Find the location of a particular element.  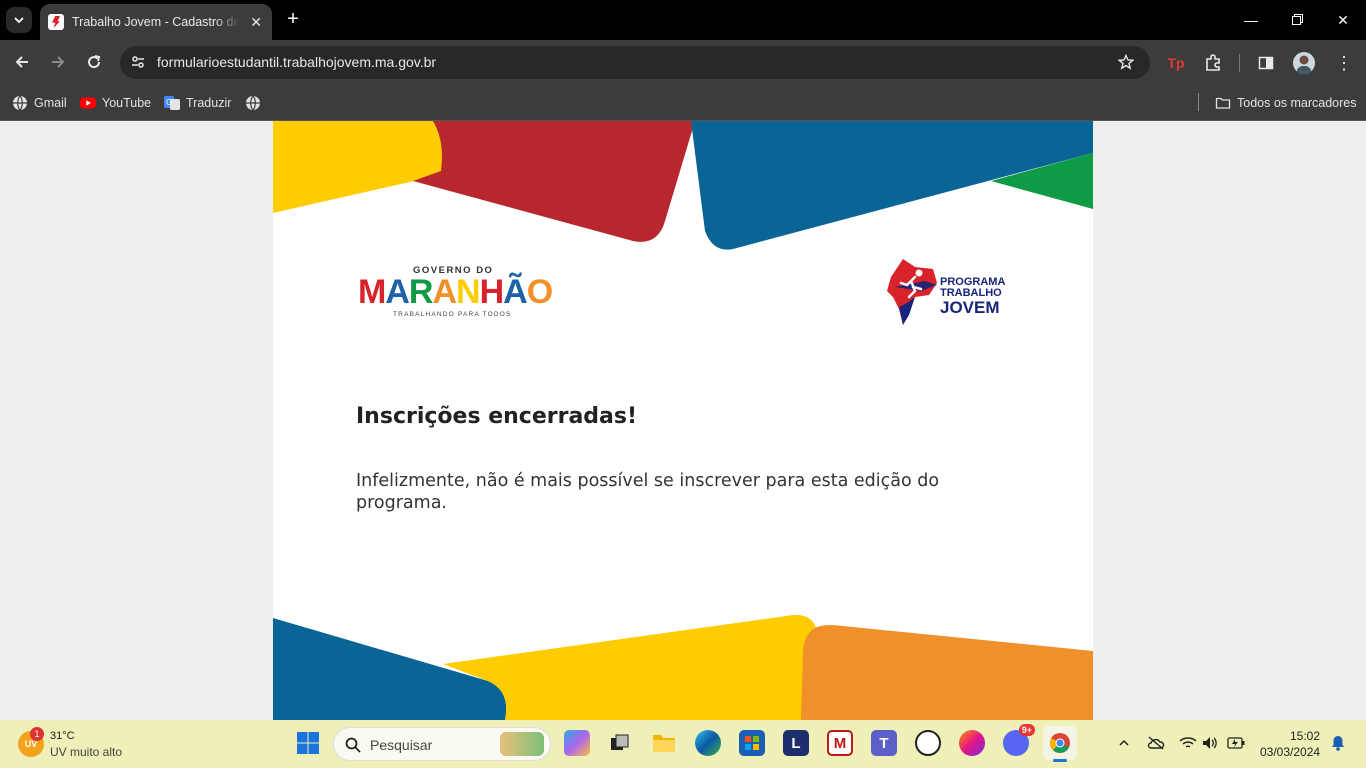

back-button is located at coordinates (22, 62).